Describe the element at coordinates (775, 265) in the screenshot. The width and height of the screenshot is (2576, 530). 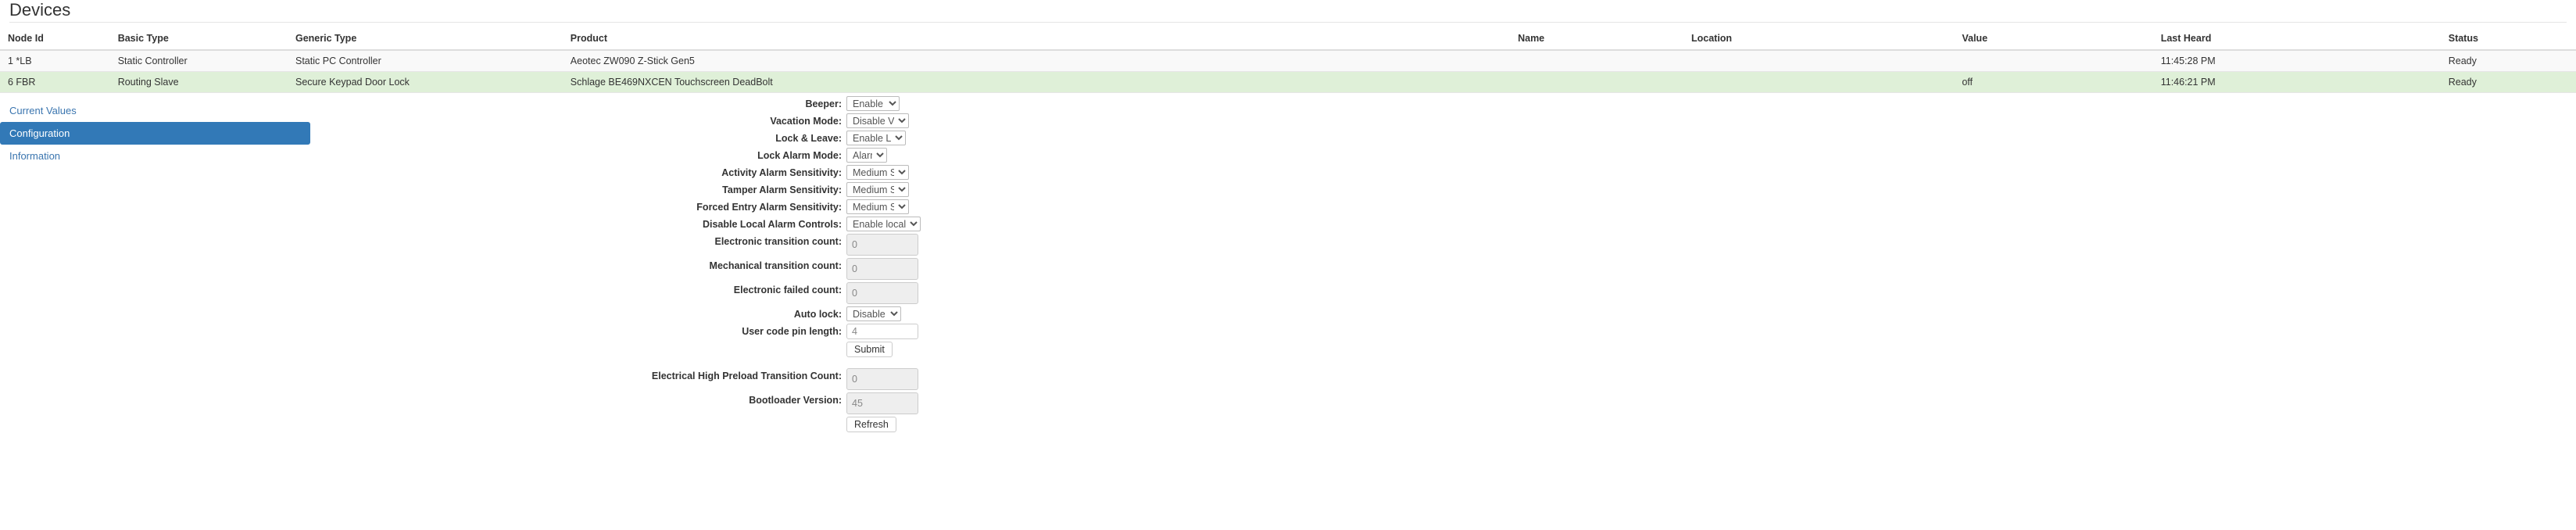
I see `label-mechanical-transition-count: Mechanical transition count:` at that location.